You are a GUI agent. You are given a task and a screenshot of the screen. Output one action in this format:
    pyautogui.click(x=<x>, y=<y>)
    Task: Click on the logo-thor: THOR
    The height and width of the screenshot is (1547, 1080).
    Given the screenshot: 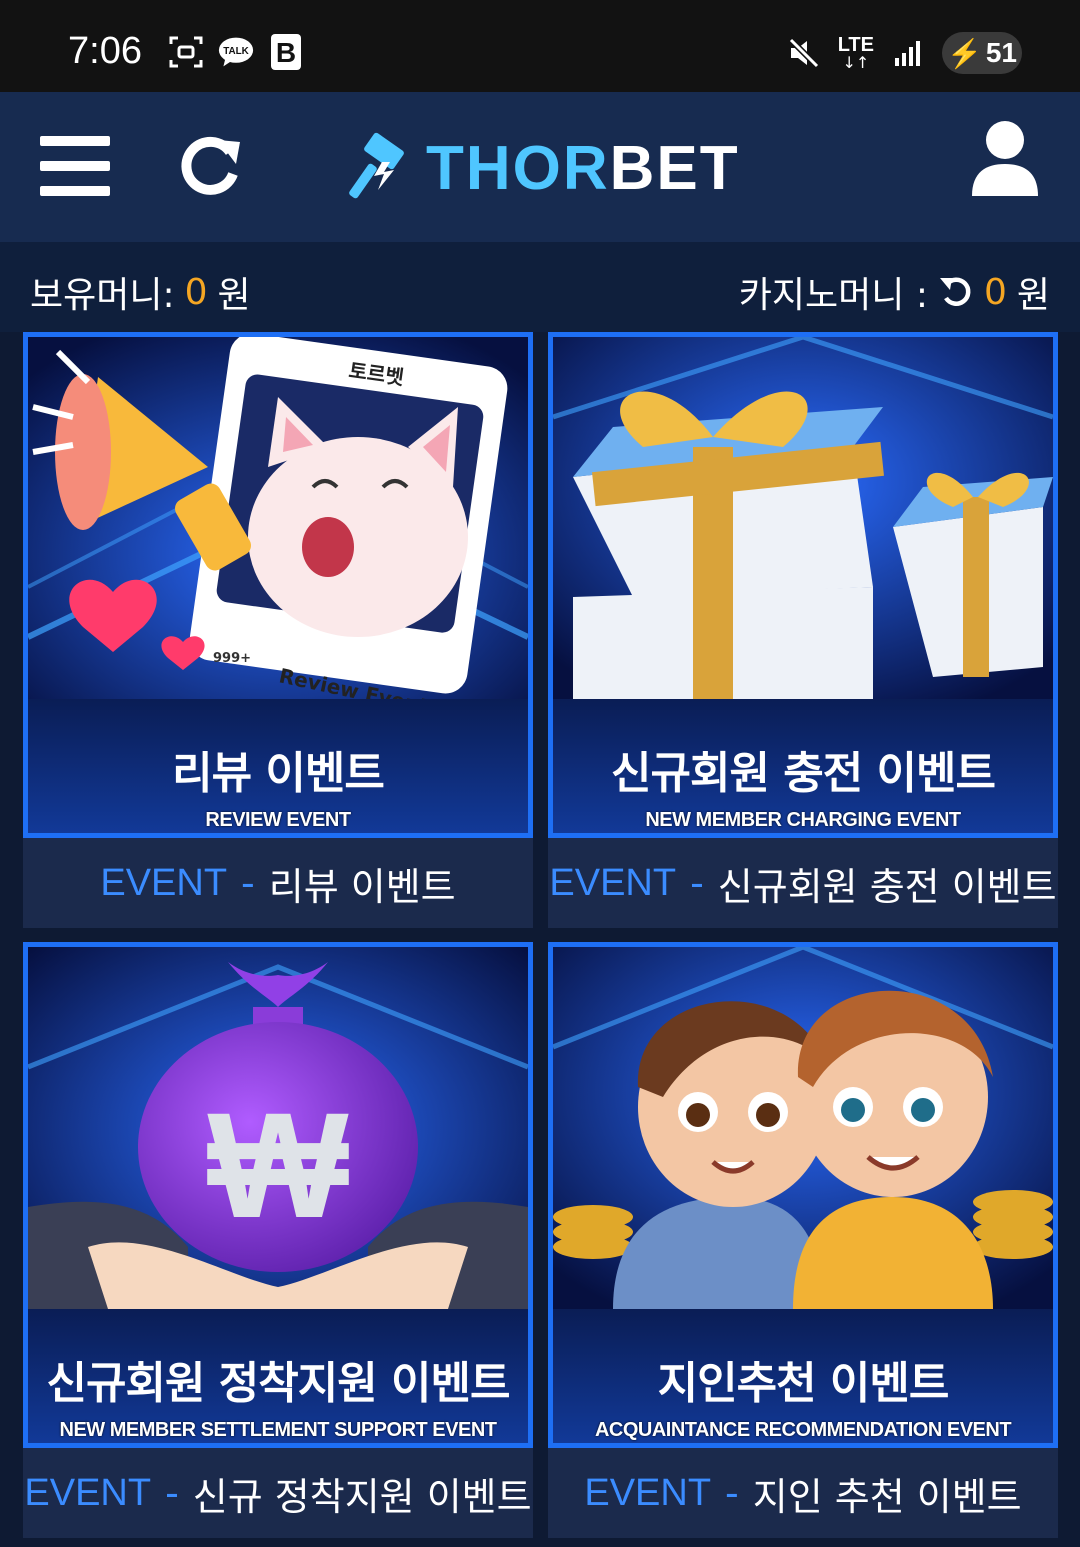 What is the action you would take?
    pyautogui.click(x=518, y=168)
    